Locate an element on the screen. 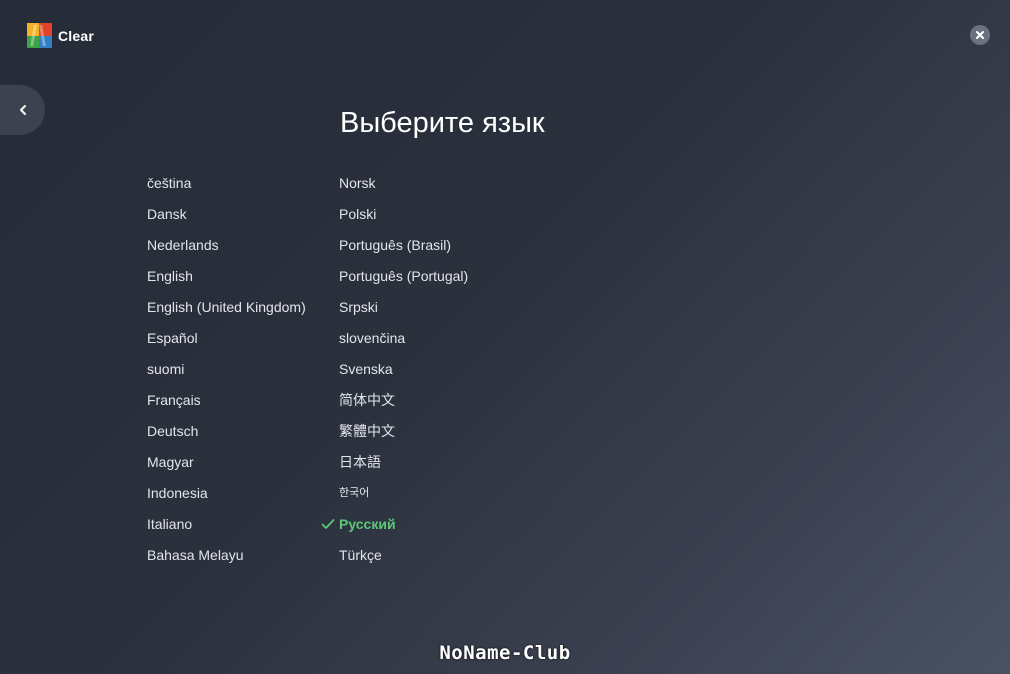 The image size is (1010, 674). checkmark-icon is located at coordinates (328, 524).